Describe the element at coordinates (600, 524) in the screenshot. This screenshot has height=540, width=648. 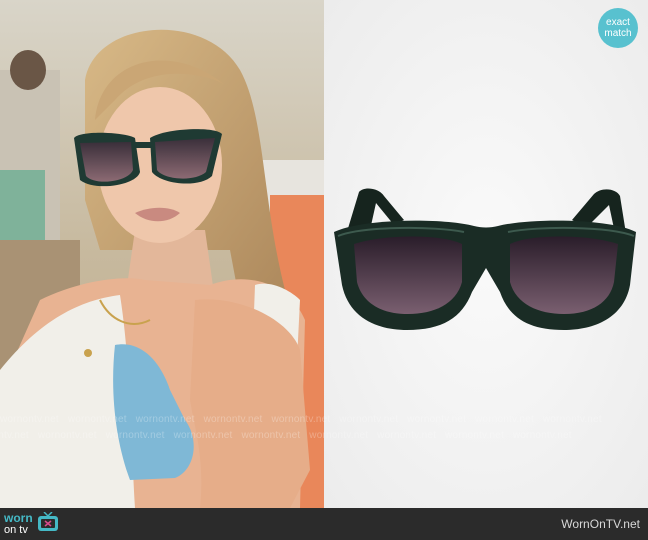
I see `site-url: WornOnTV.net` at that location.